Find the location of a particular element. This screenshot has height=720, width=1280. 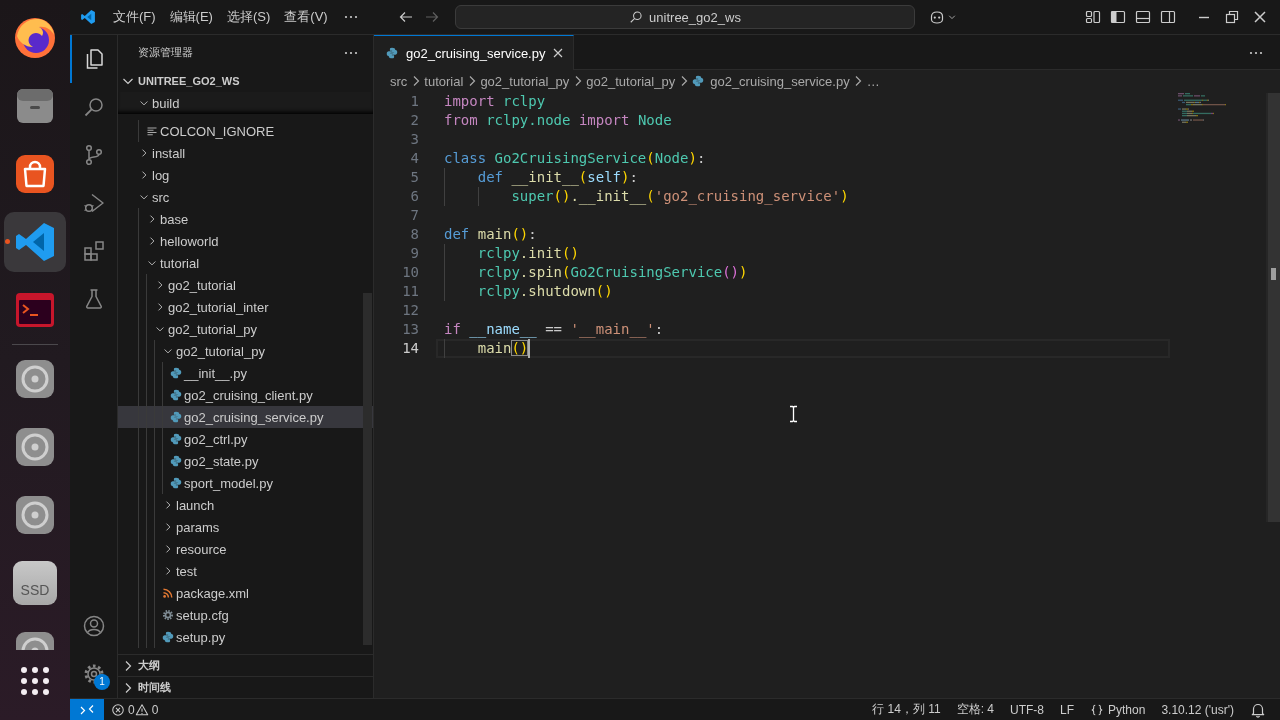

extensions-icon is located at coordinates (93, 251).